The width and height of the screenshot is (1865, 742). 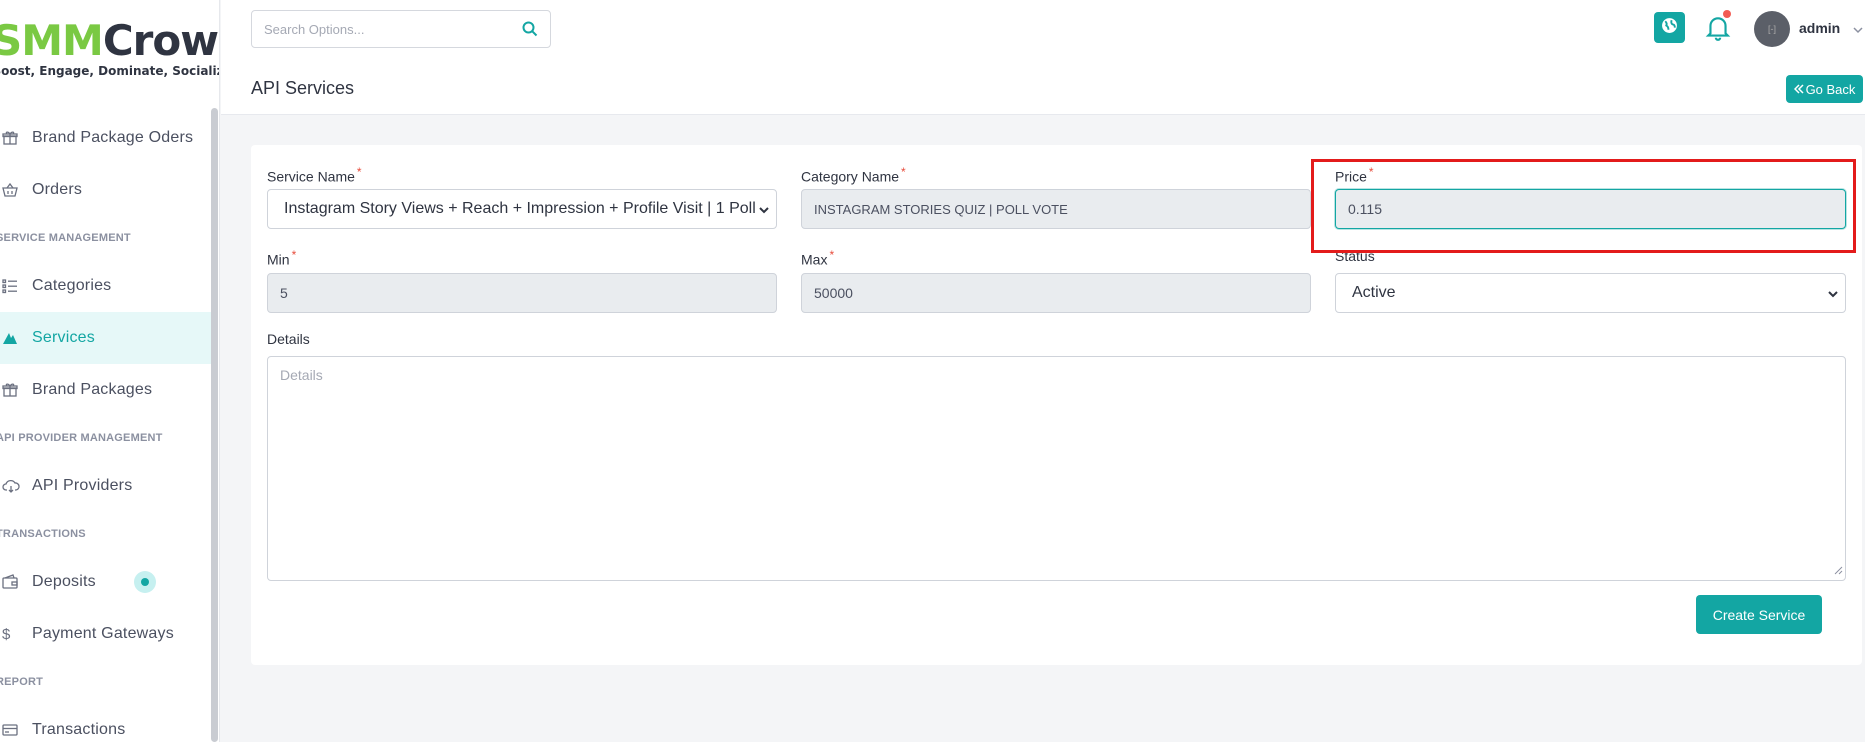 I want to click on sidebar-item-api-providers: API Providers, so click(x=105, y=486).